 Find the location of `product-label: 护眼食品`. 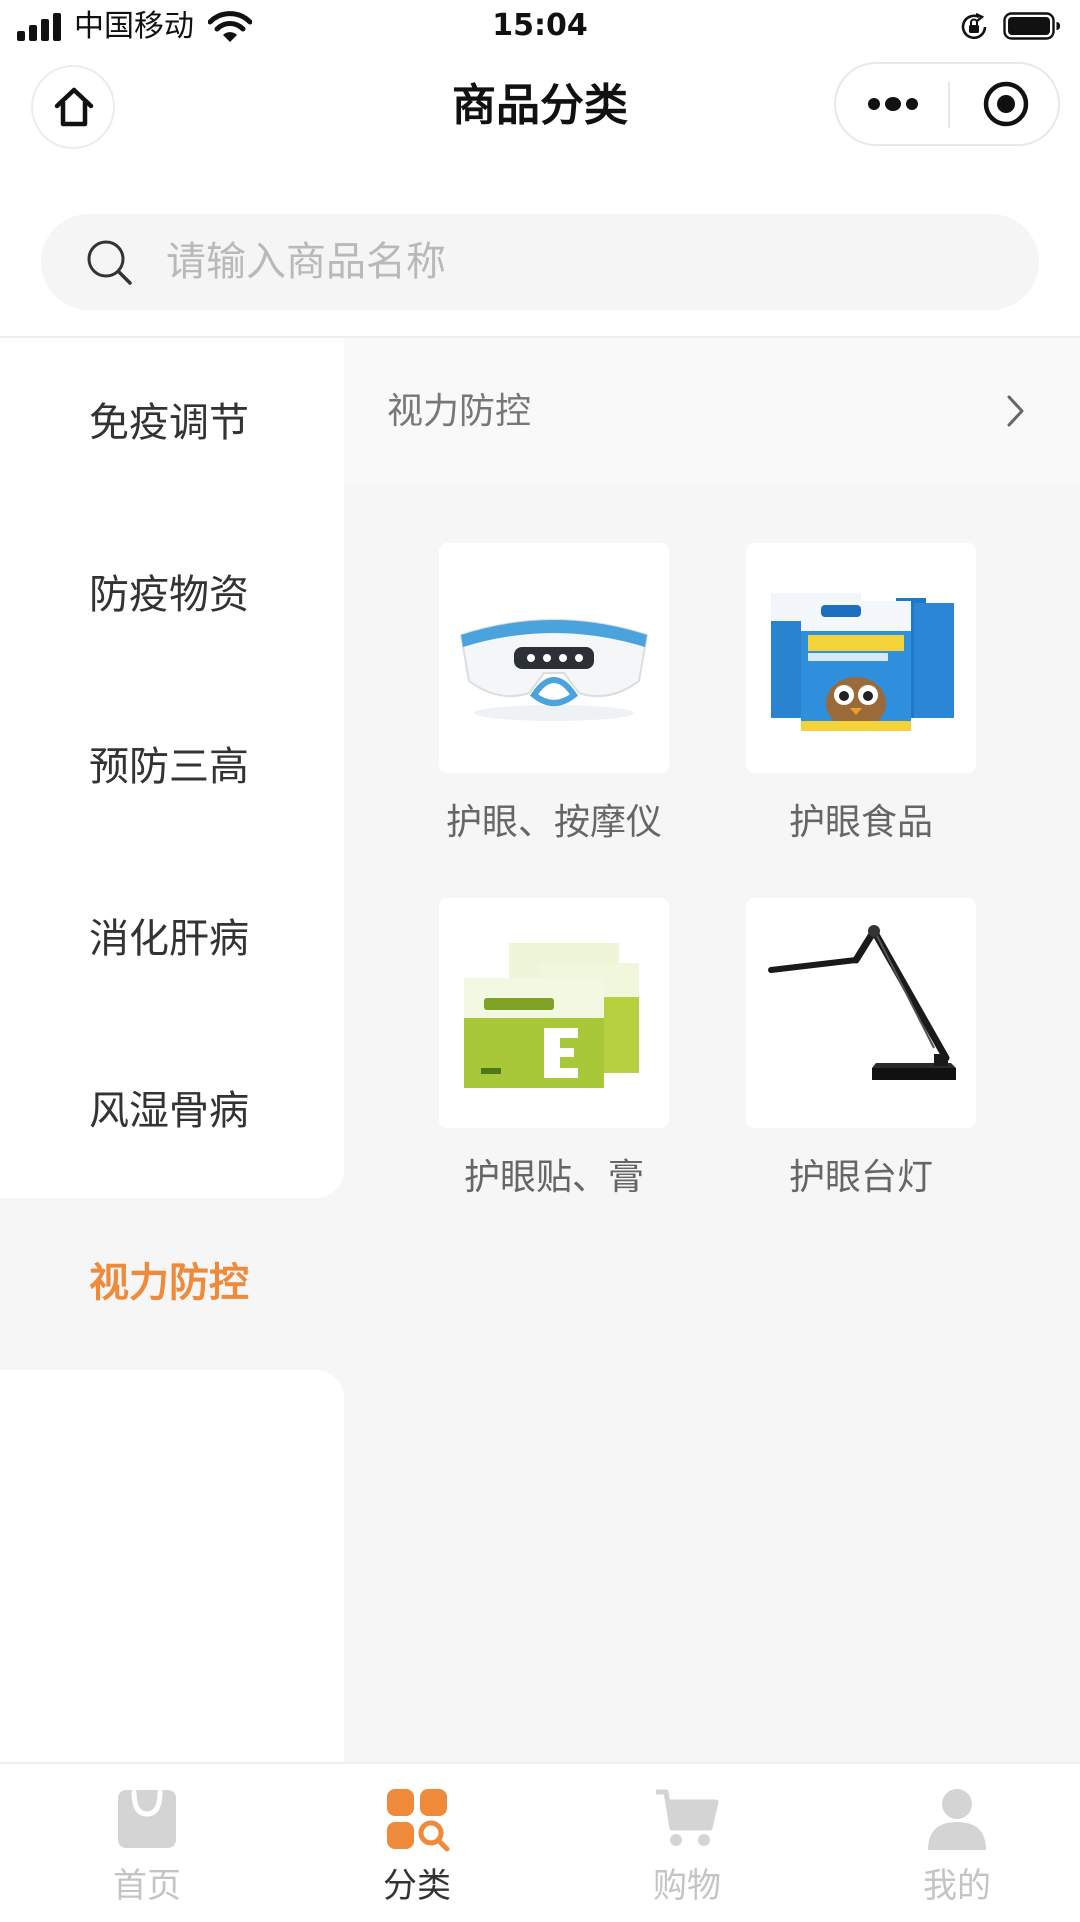

product-label: 护眼食品 is located at coordinates (860, 822).